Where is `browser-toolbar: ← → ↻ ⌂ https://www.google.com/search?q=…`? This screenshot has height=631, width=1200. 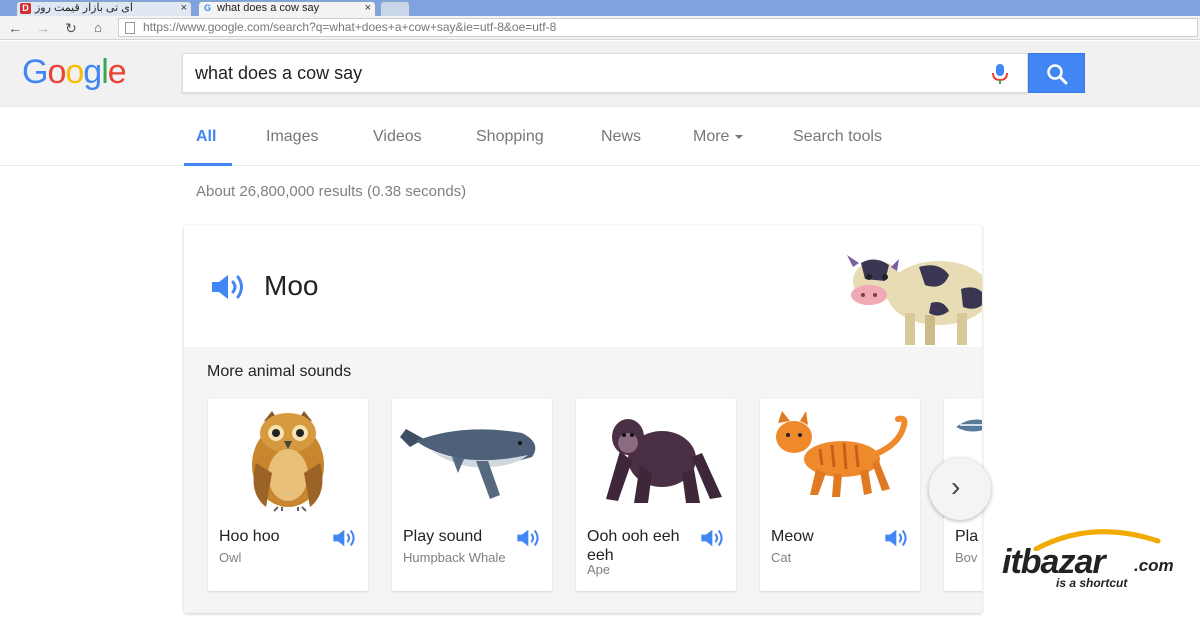
browser-toolbar: ← → ↻ ⌂ https://www.google.com/search?q=… is located at coordinates (600, 28).